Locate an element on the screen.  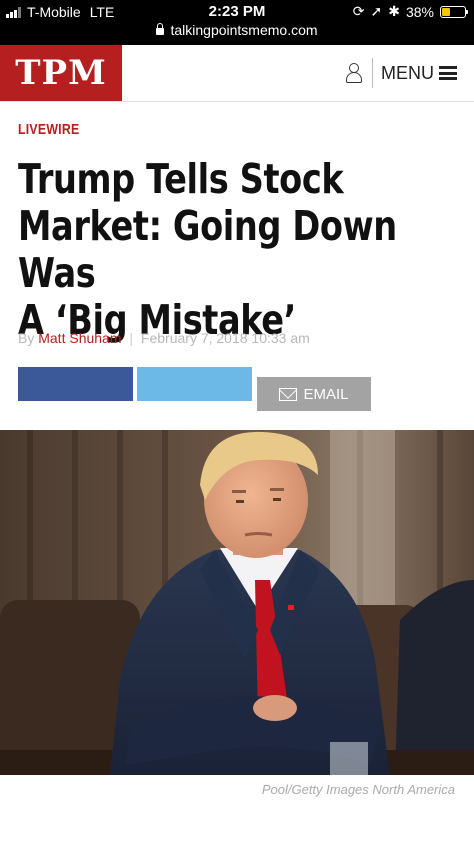
menu-button: MENU is located at coordinates (419, 73).